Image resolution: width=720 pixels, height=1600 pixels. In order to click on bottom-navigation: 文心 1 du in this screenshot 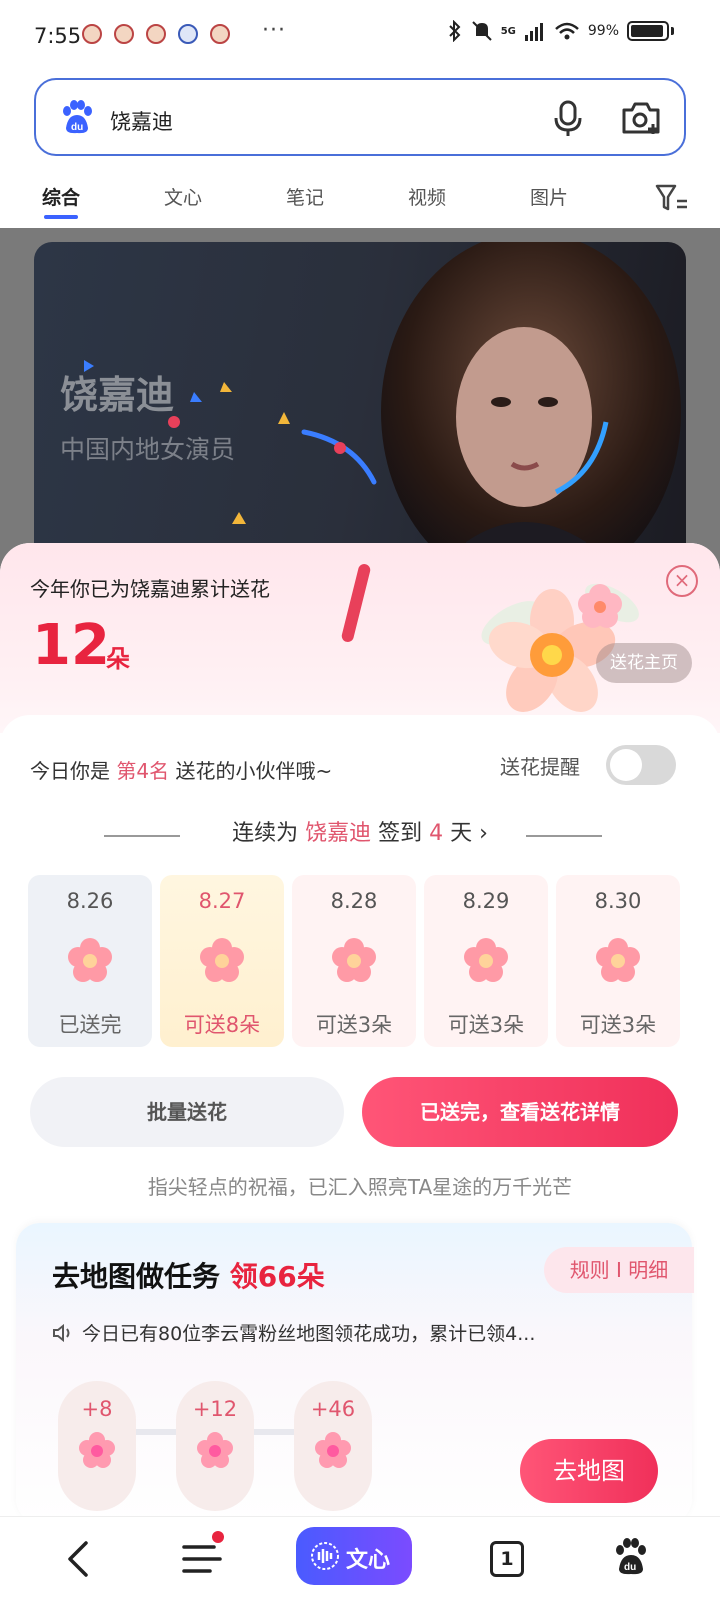, I will do `click(360, 1558)`.